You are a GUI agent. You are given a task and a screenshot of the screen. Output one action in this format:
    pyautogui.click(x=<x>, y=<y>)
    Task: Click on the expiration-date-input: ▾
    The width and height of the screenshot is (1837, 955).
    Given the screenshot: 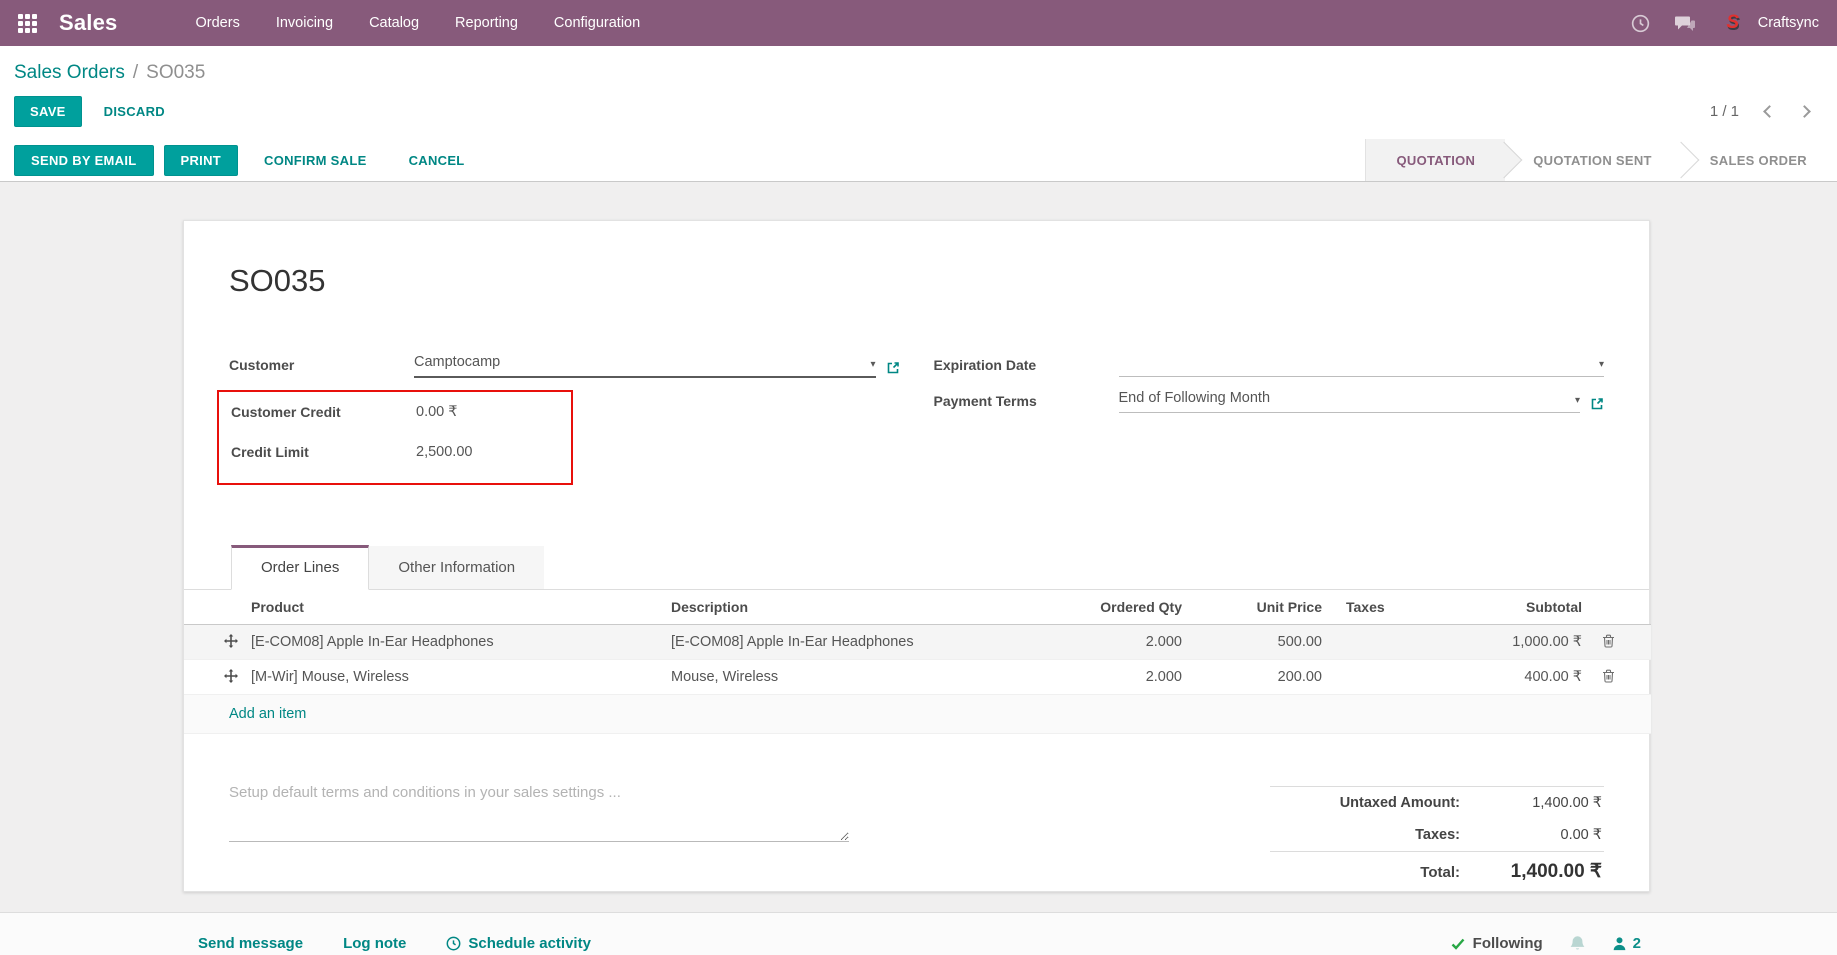 What is the action you would take?
    pyautogui.click(x=1361, y=365)
    